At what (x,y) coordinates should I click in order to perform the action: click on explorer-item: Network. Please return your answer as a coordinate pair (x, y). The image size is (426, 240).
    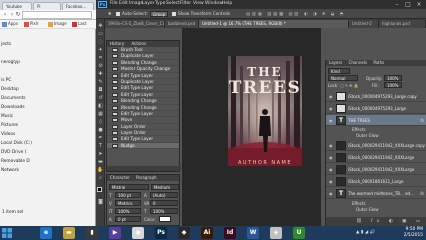
    Looking at the image, I should click on (10, 170).